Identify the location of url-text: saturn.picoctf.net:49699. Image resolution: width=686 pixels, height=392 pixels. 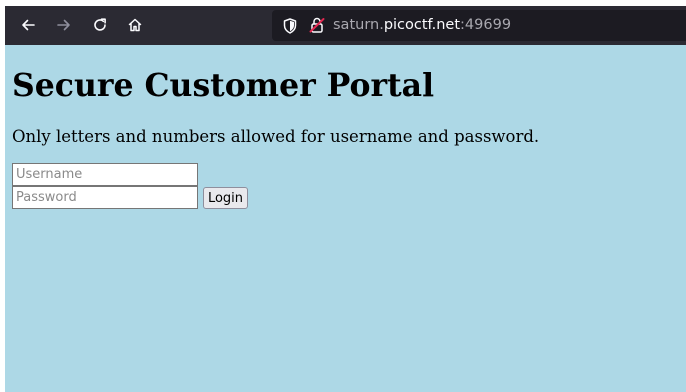
(422, 25).